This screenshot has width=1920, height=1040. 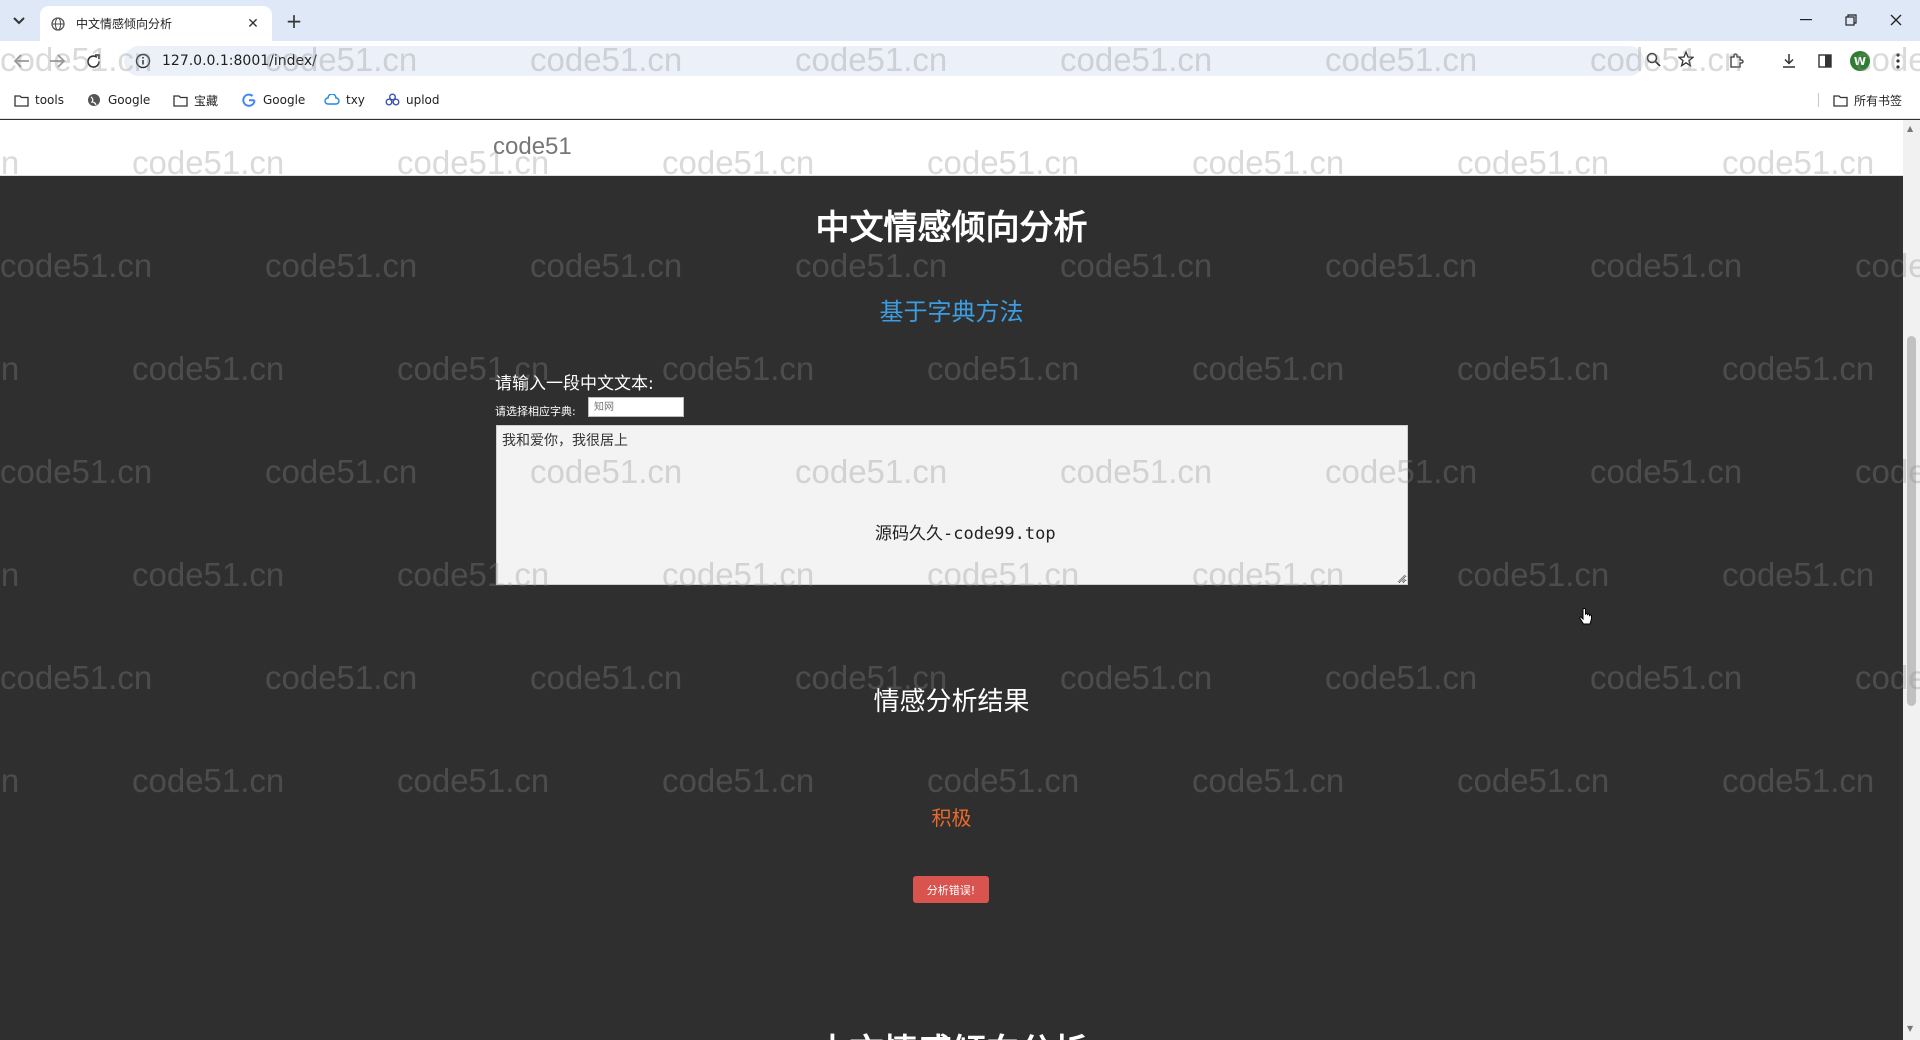 I want to click on extensions-icon, so click(x=1736, y=61).